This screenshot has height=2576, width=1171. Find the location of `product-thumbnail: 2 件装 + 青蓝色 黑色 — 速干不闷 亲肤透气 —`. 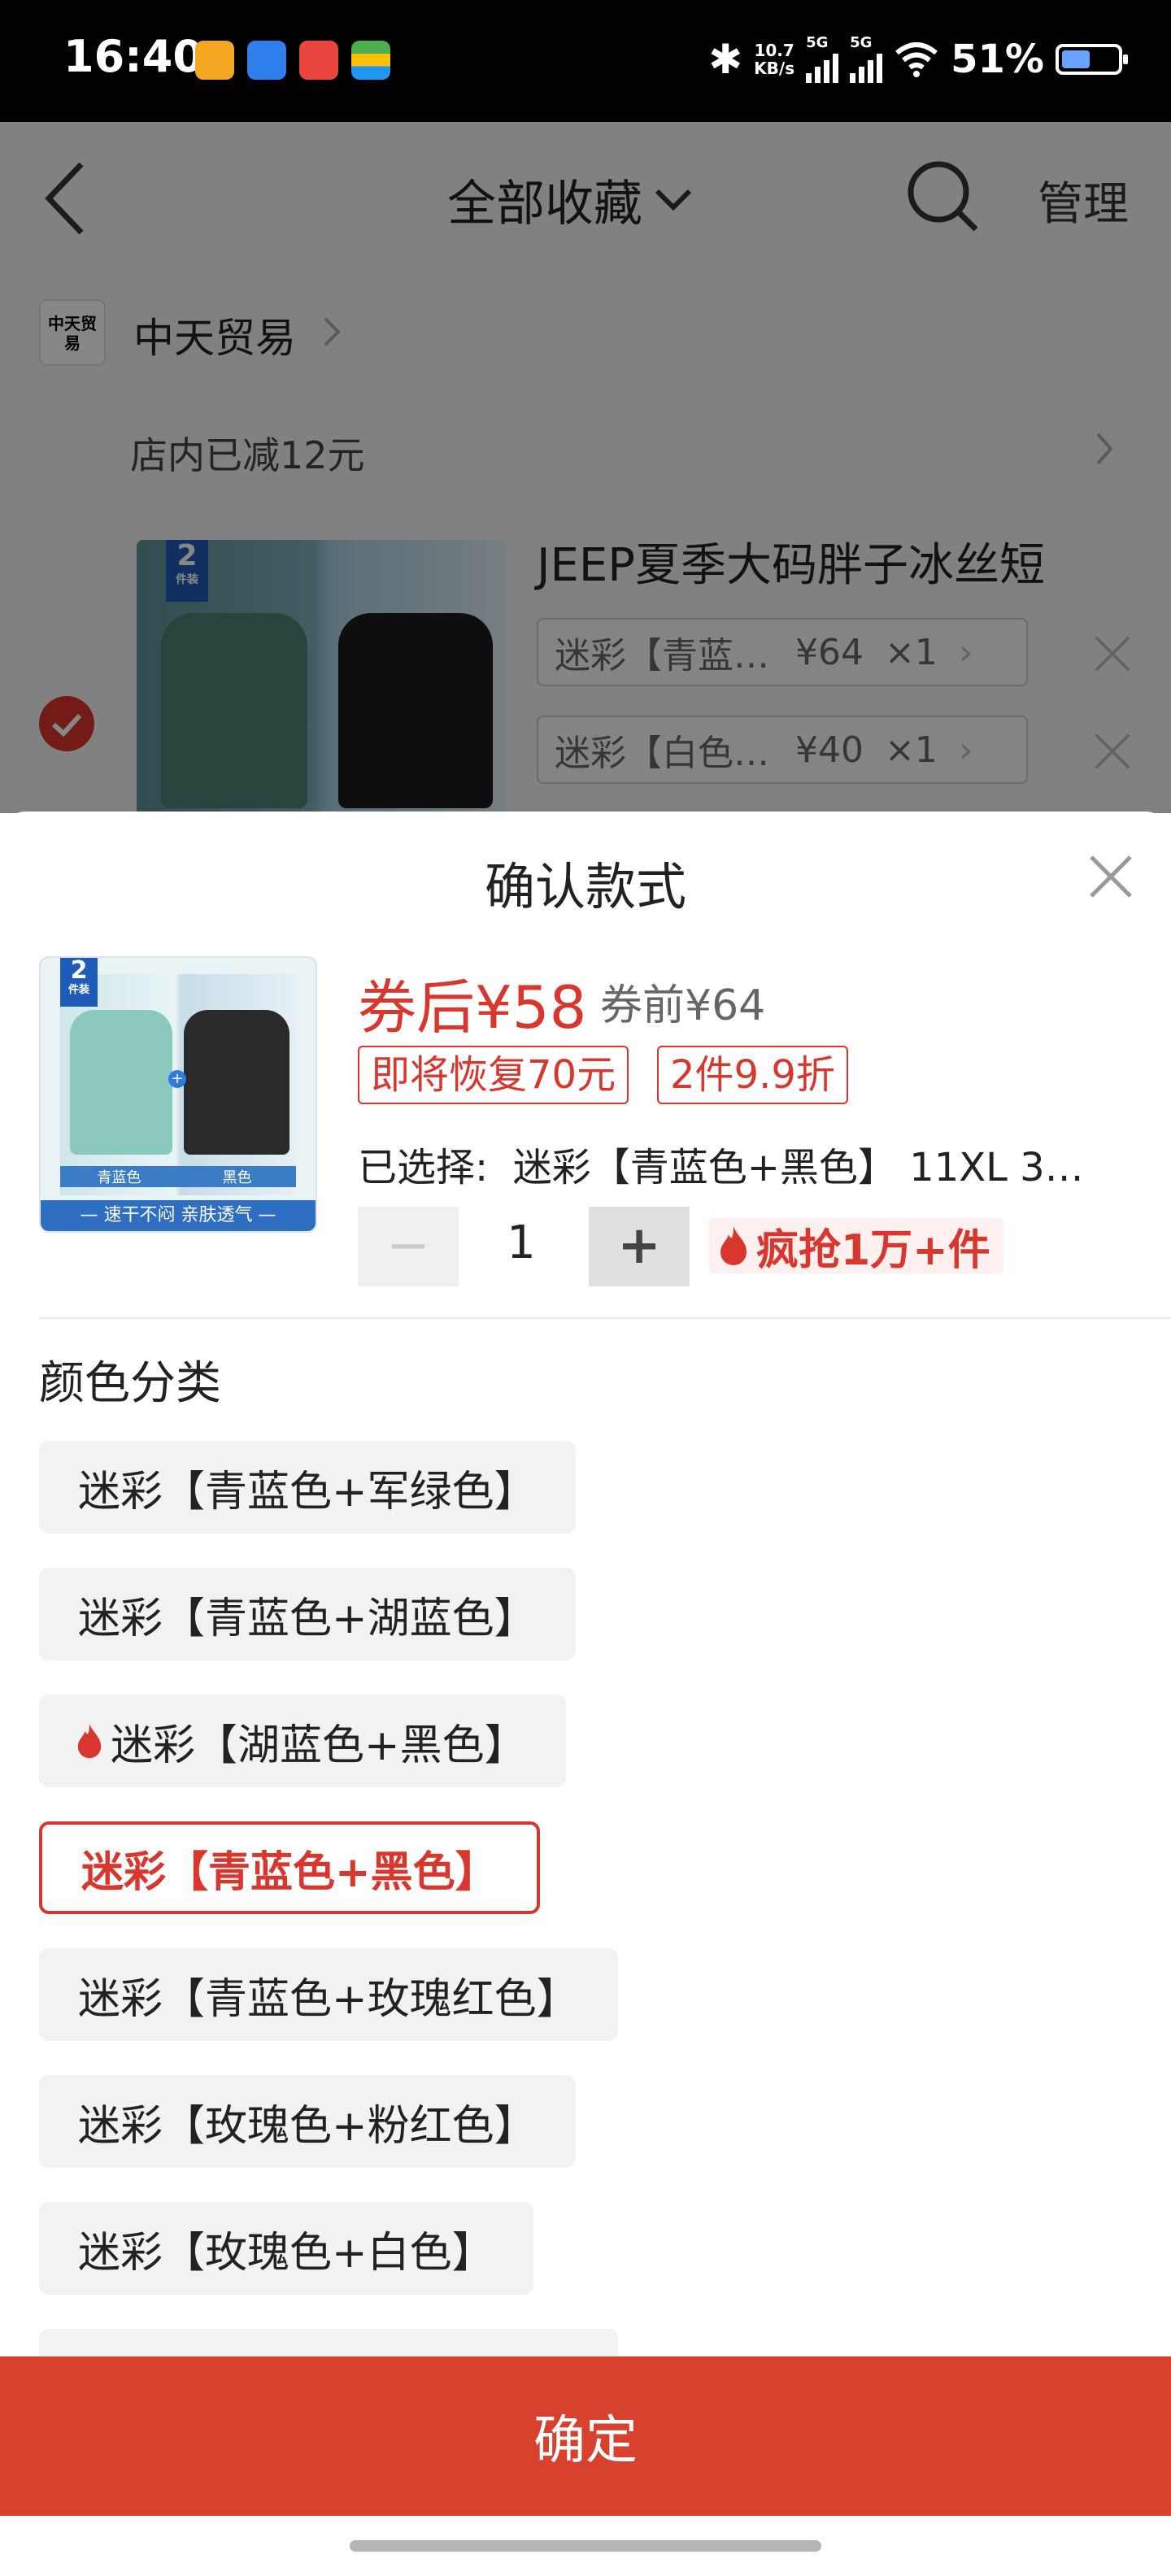

product-thumbnail: 2 件装 + 青蓝色 黑色 — 速干不闷 亲肤透气 — is located at coordinates (178, 1094).